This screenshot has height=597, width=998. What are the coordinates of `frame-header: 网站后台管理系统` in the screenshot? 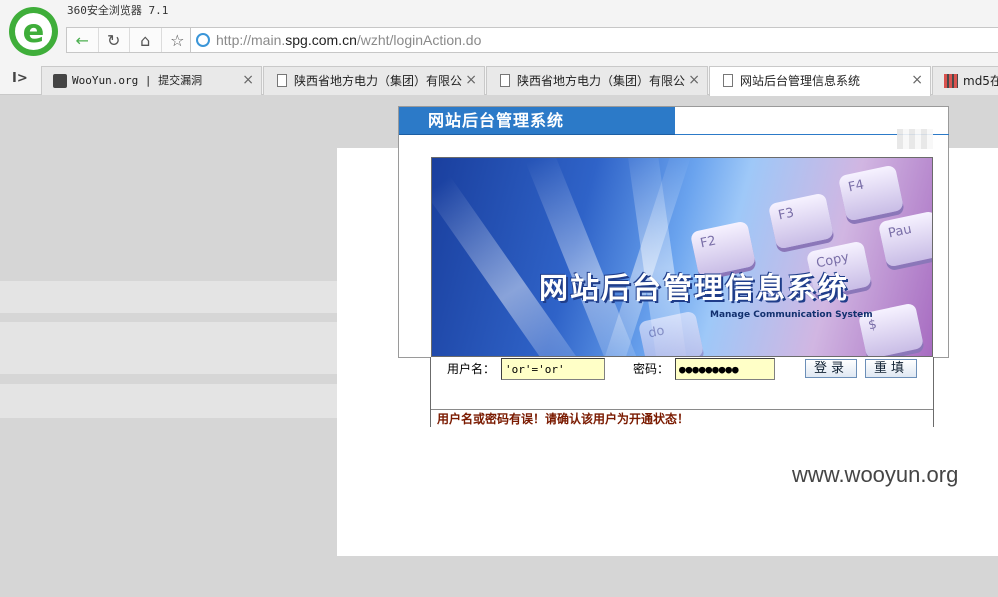 It's located at (537, 121).